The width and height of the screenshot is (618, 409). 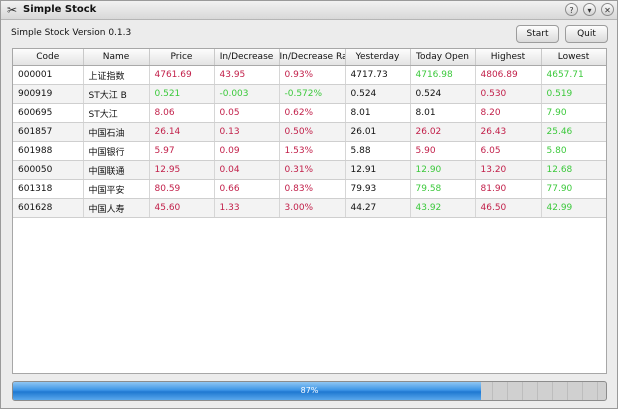 I want to click on table-cell-low: 7.90, so click(x=573, y=113).